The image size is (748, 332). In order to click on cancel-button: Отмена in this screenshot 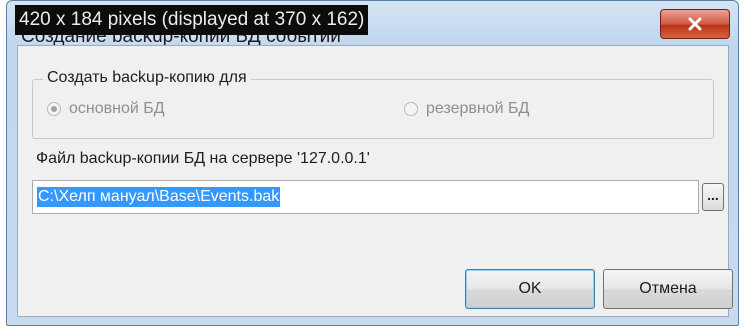, I will do `click(668, 289)`.